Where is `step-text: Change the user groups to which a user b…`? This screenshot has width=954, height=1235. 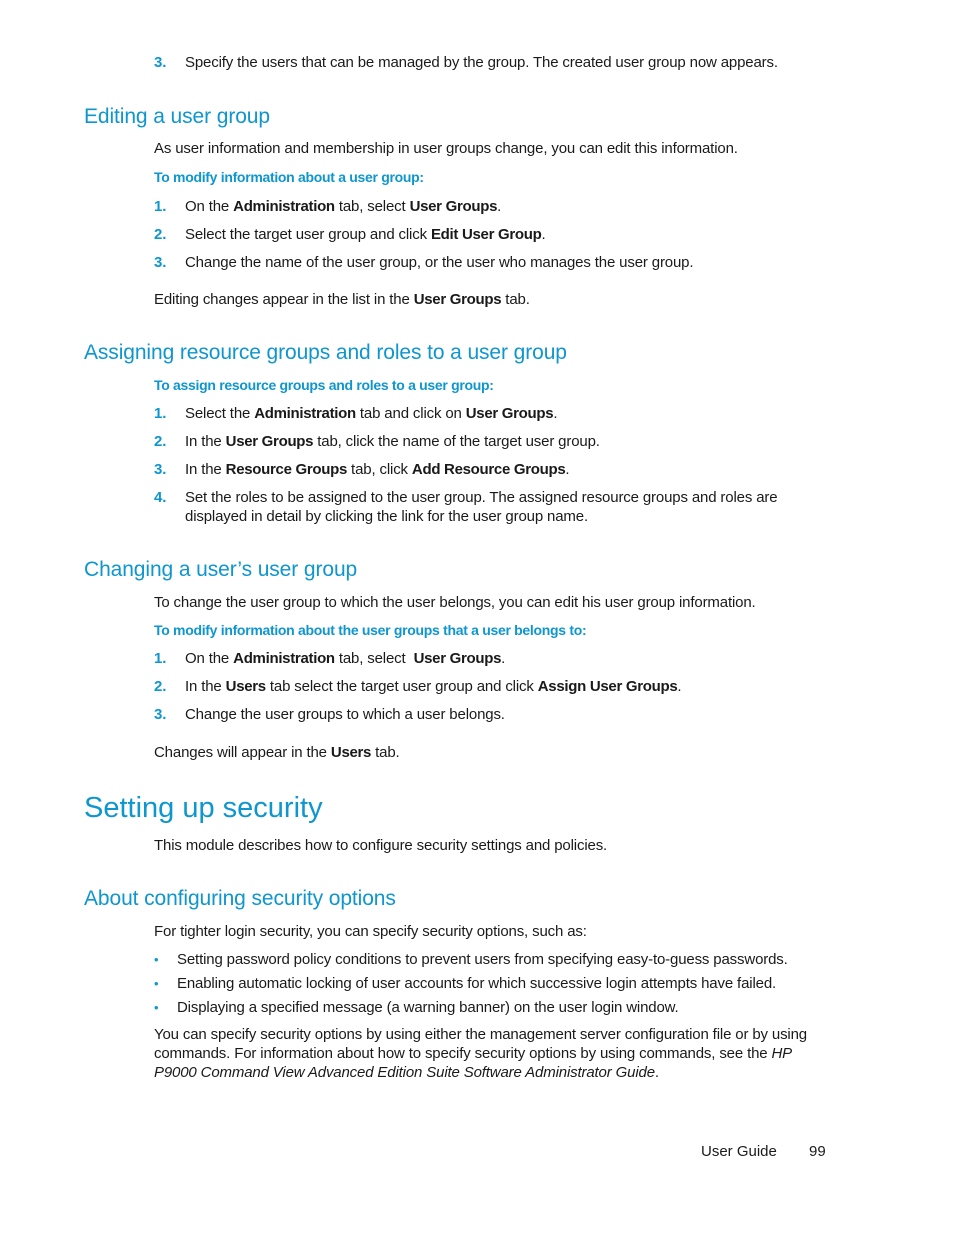 step-text: Change the user groups to which a user b… is located at coordinates (345, 714).